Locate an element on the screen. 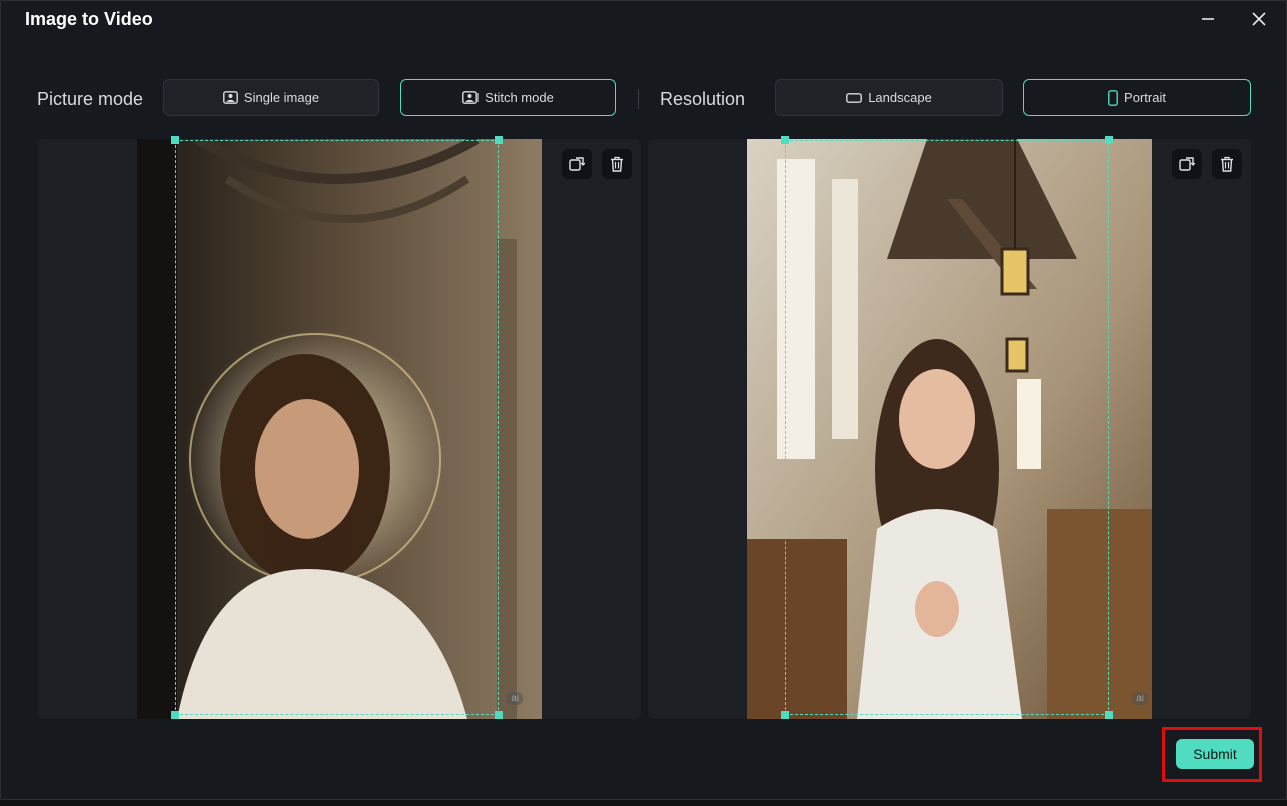  window-title: Image to Video is located at coordinates (89, 19).